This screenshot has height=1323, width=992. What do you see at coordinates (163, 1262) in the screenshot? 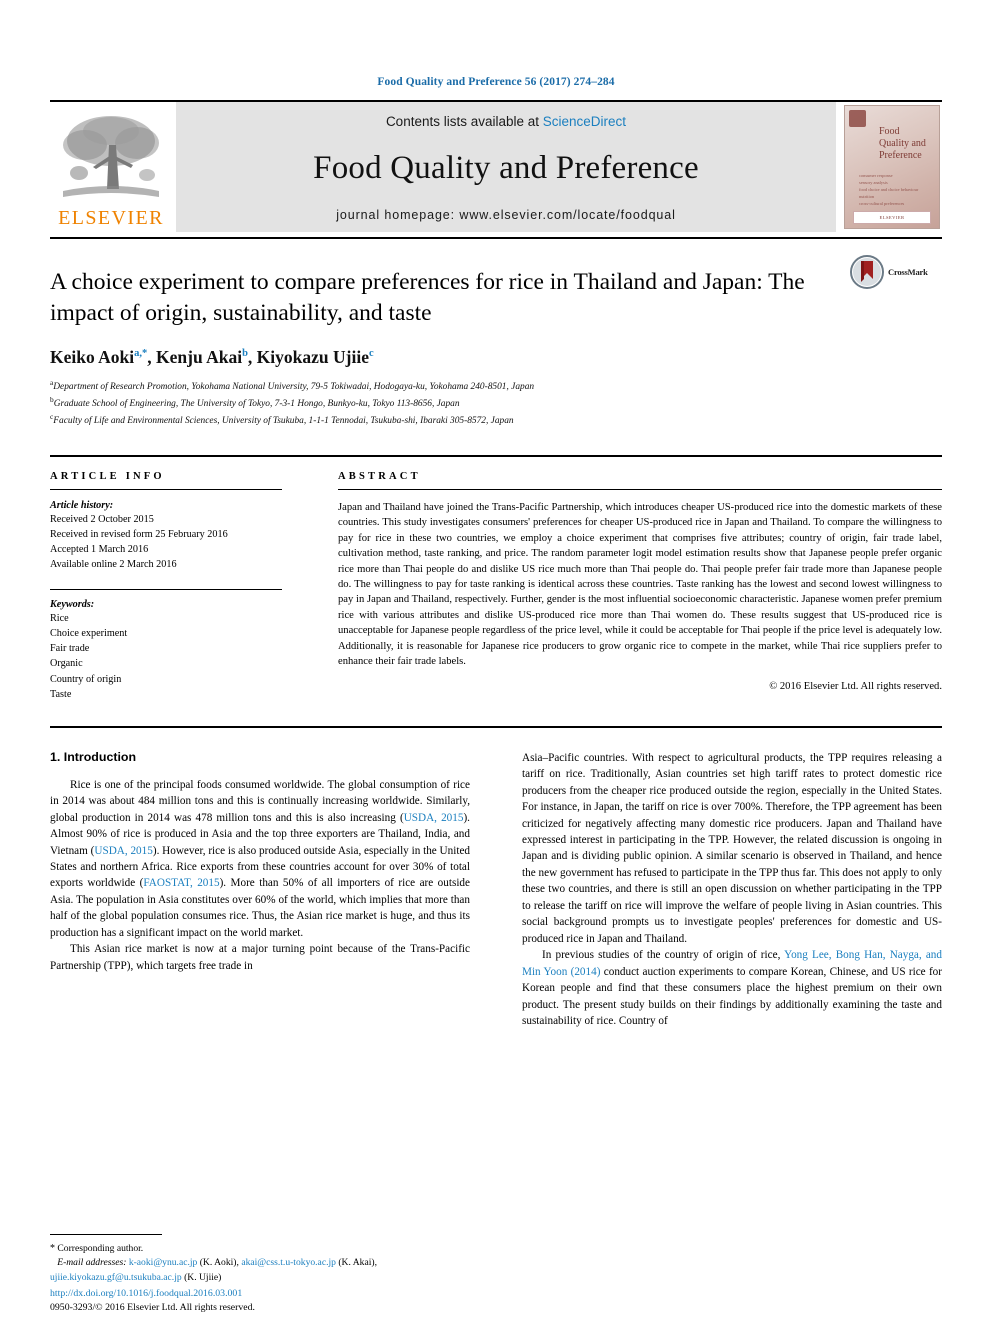
I see `email-link: k-aoki@ynu.ac.jp` at bounding box center [163, 1262].